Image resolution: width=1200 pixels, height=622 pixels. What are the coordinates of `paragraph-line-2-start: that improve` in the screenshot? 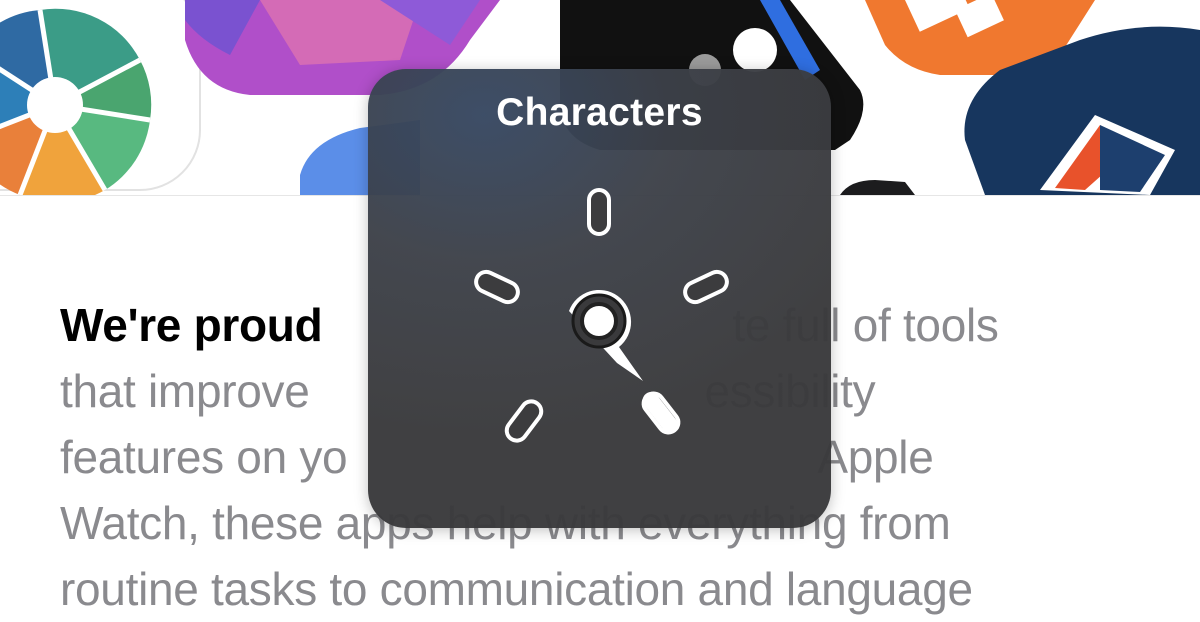 It's located at (185, 391).